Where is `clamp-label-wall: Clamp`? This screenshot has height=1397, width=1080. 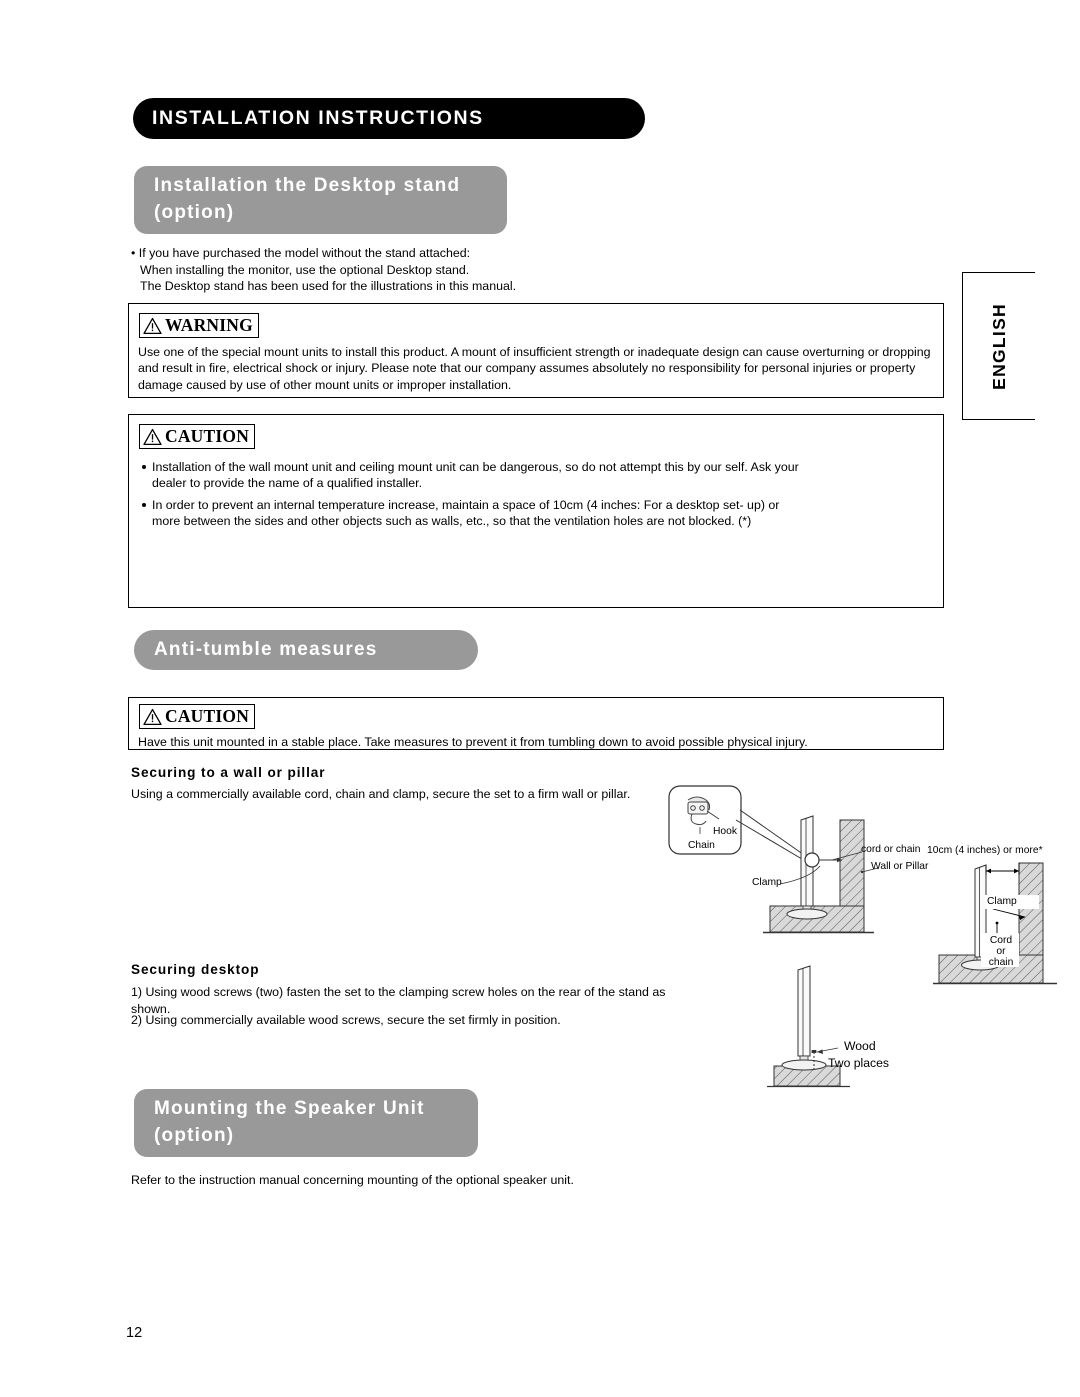
clamp-label-wall: Clamp is located at coordinates (767, 882).